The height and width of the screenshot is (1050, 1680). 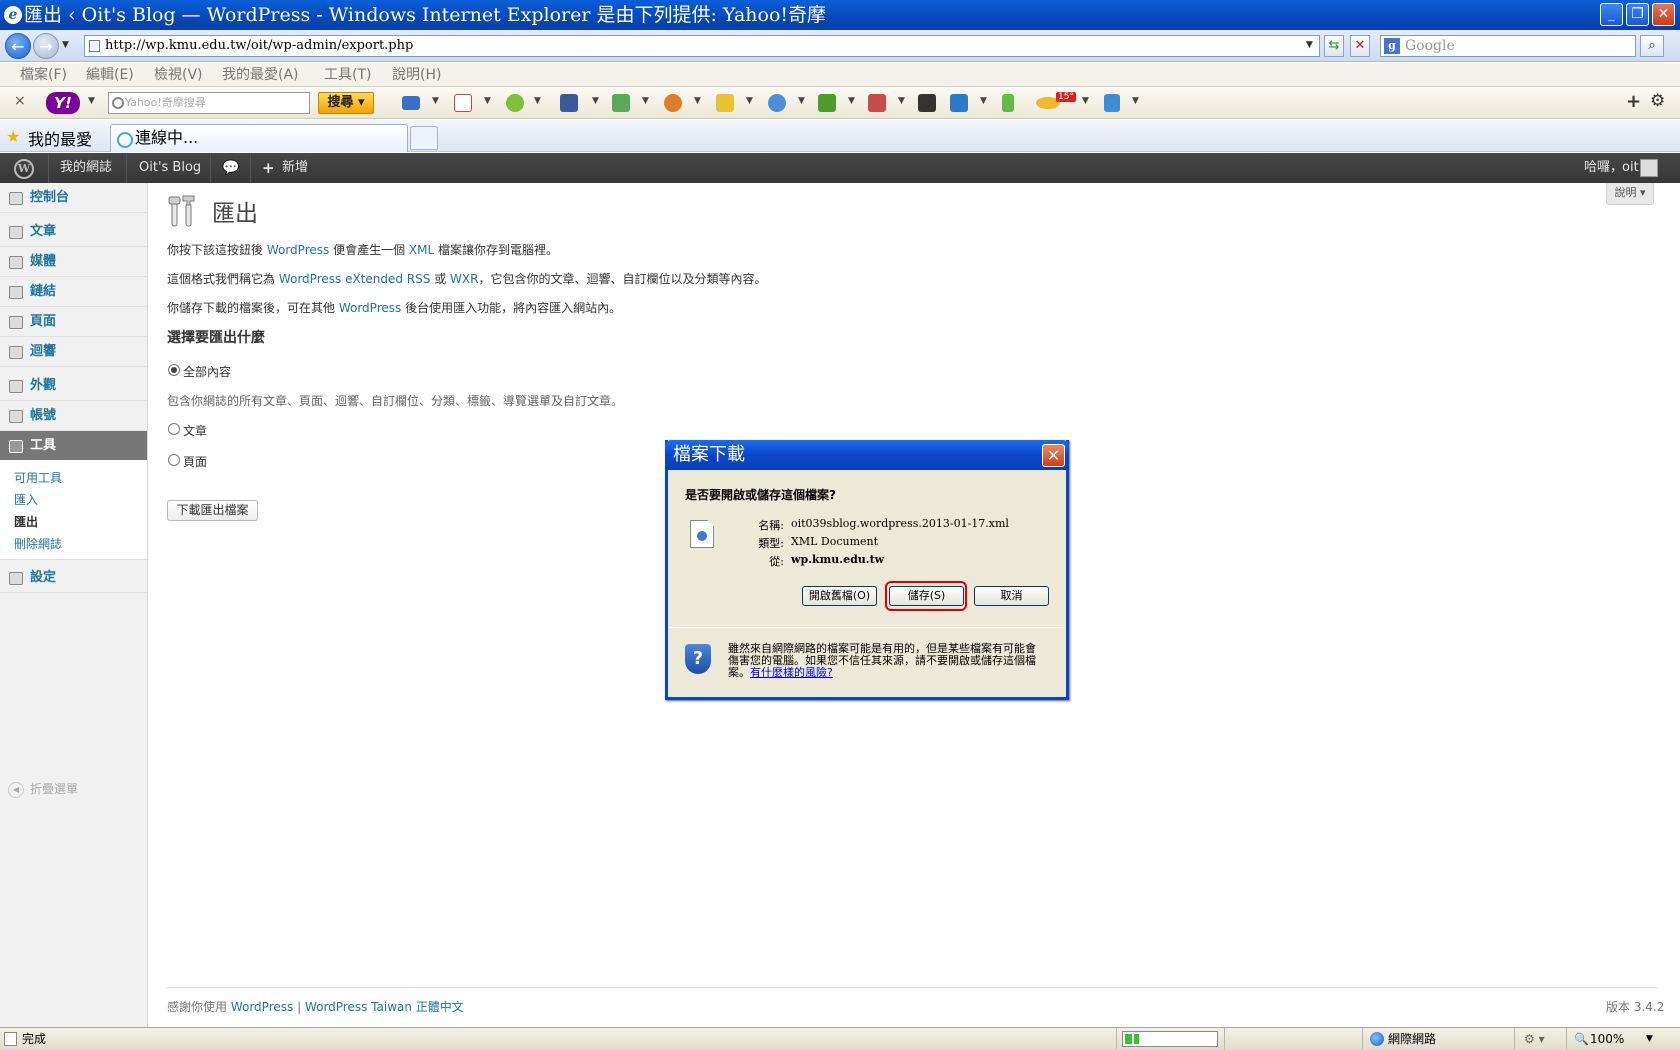 What do you see at coordinates (1630, 168) in the screenshot?
I see `user-name: oit` at bounding box center [1630, 168].